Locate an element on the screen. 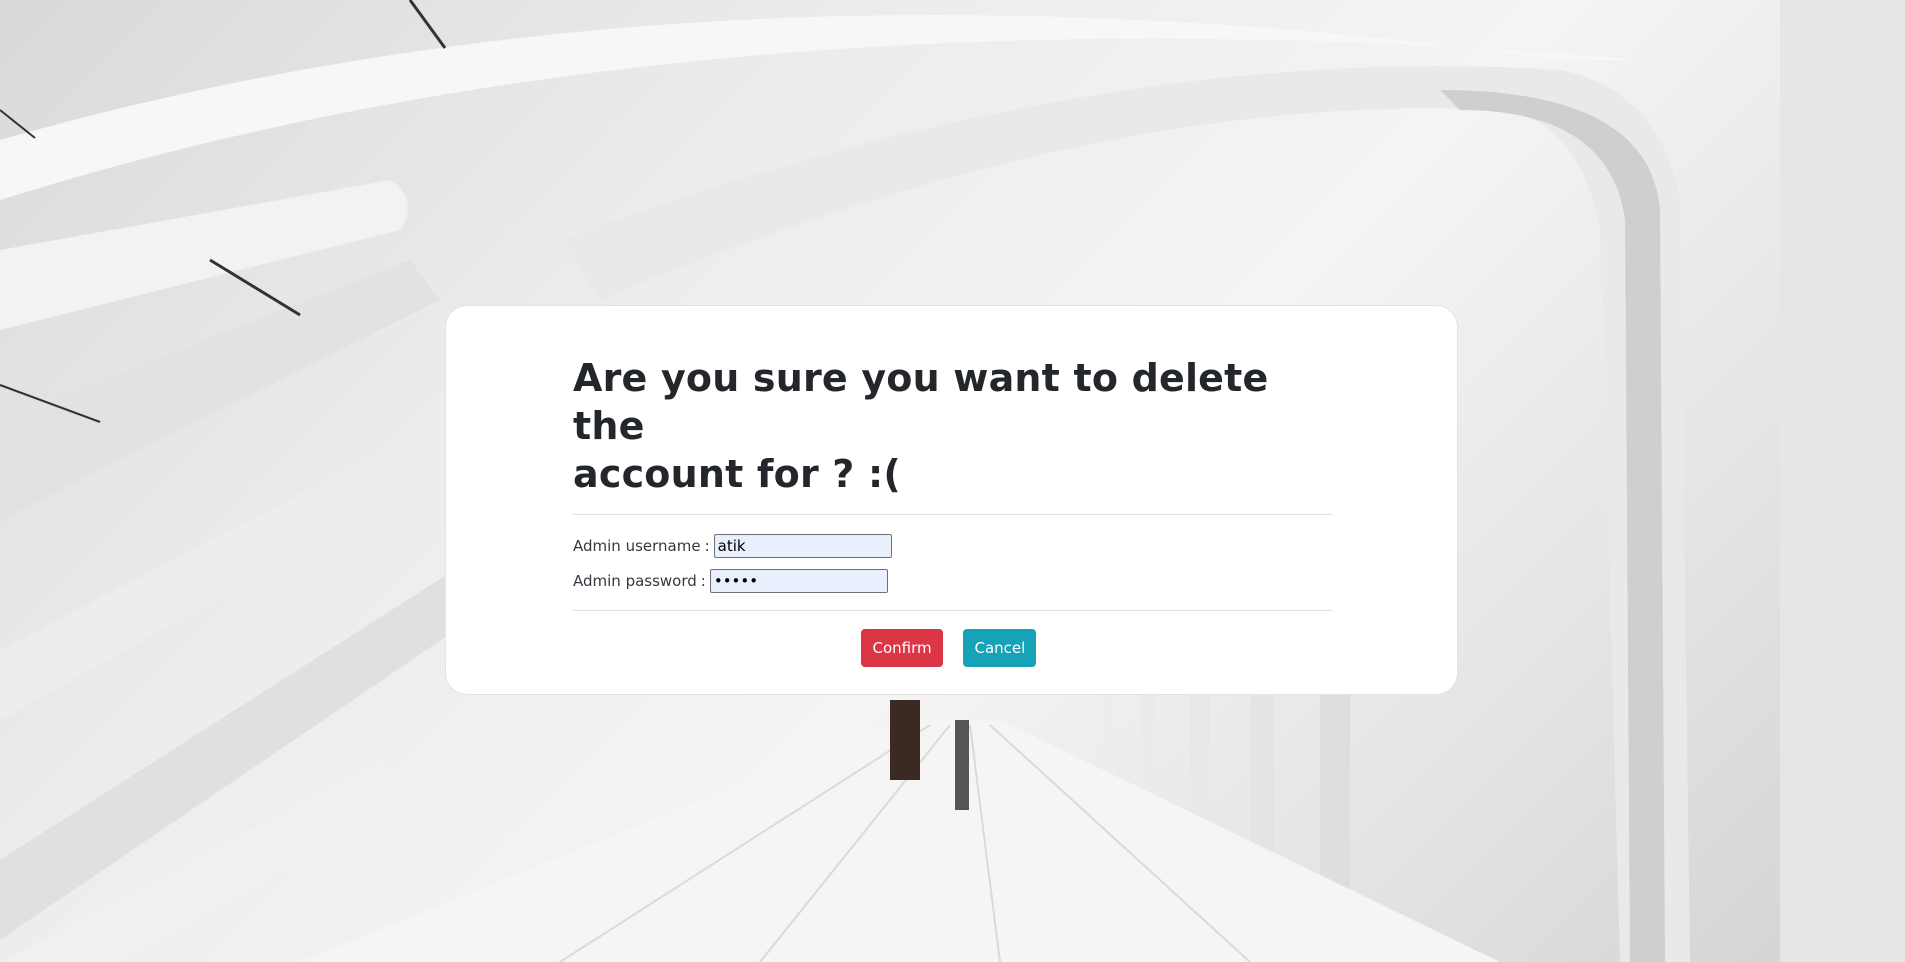 This screenshot has width=1905, height=962. divider-top is located at coordinates (953, 514).